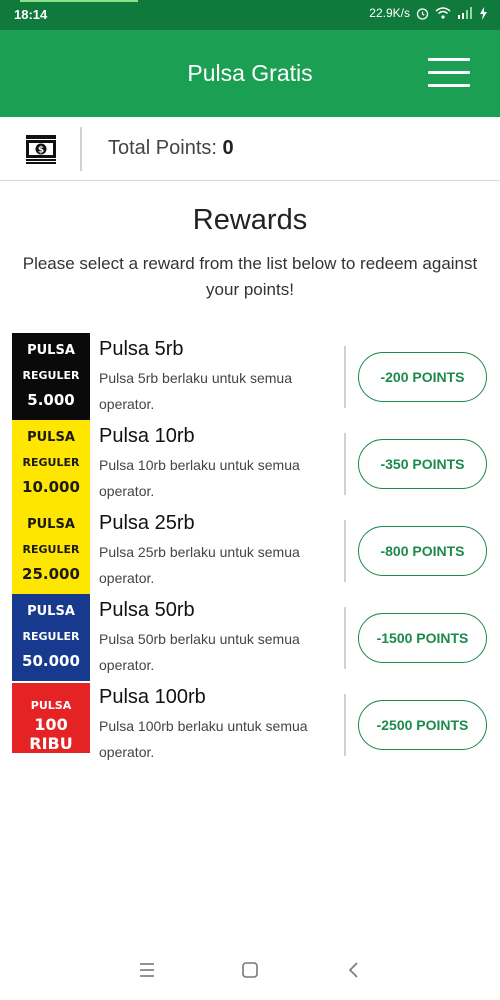 Image resolution: width=500 pixels, height=1000 pixels. What do you see at coordinates (147, 523) in the screenshot?
I see `reward-name: Pulsa 25rb` at bounding box center [147, 523].